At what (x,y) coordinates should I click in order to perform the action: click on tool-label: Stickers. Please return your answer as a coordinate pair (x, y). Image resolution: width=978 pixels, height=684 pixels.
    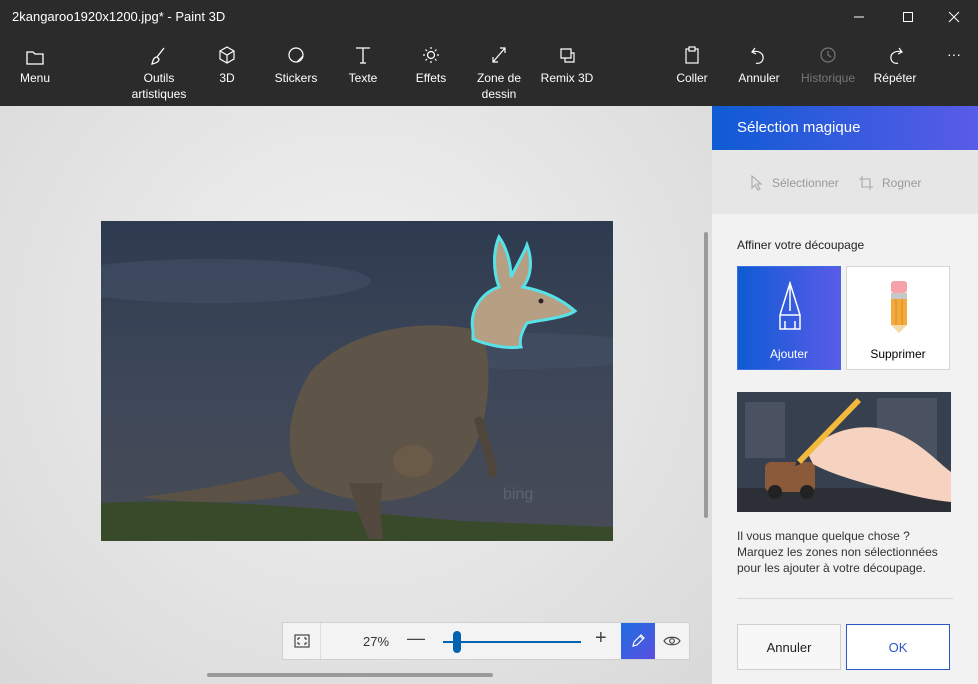
    Looking at the image, I should click on (296, 78).